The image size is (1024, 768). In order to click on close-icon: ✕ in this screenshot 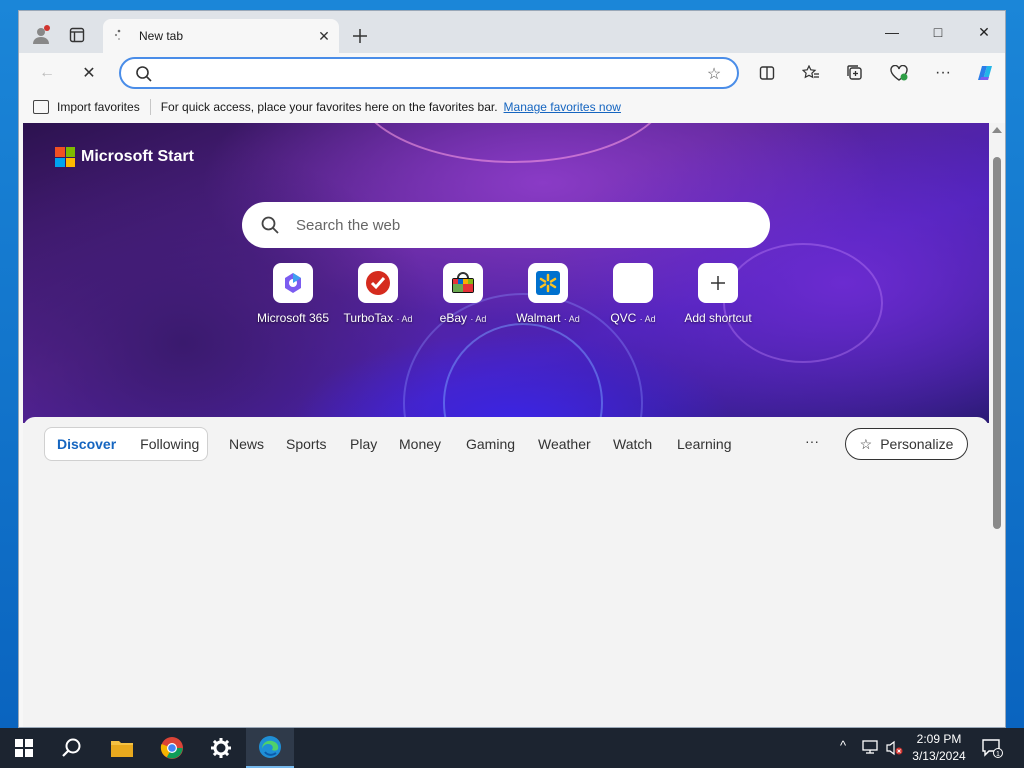, I will do `click(324, 36)`.